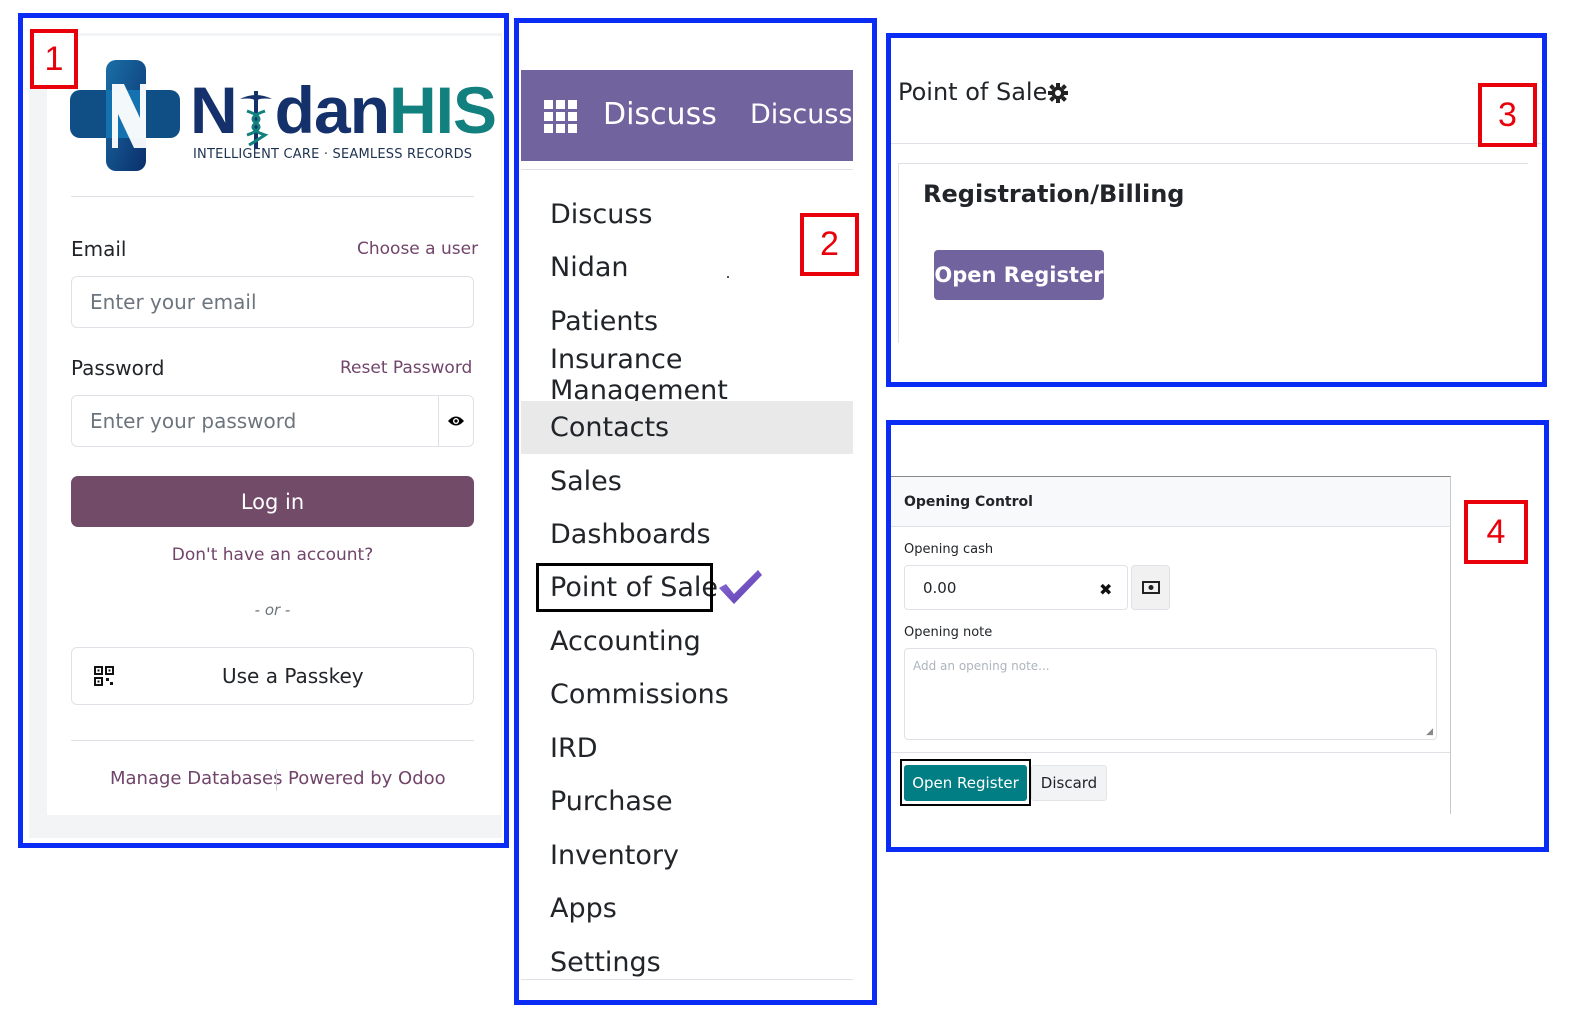 The width and height of the screenshot is (1582, 1028). I want to click on dialog-title: Opening Control, so click(968, 502).